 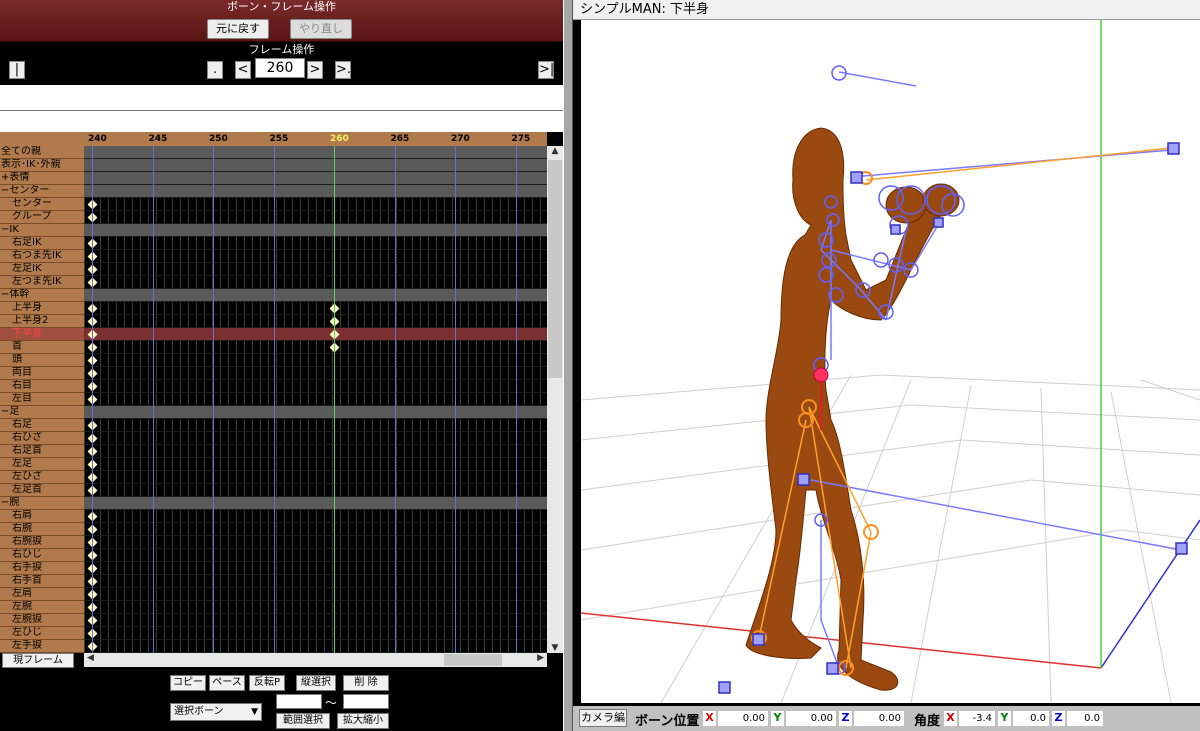 I want to click on bone-name-34: 左肩, so click(x=42, y=594).